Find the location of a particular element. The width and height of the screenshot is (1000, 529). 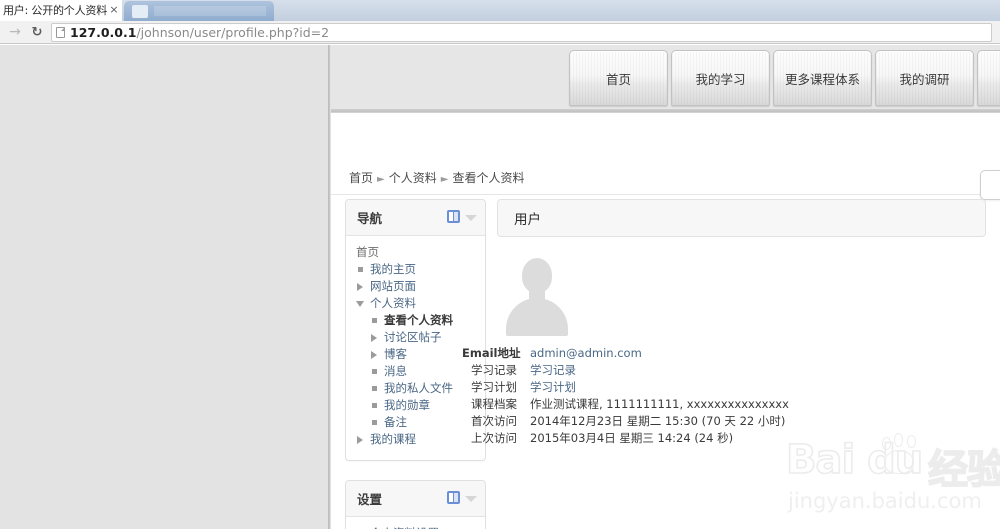

detail-row: Email地址 admin@admin.com is located at coordinates (625, 353).